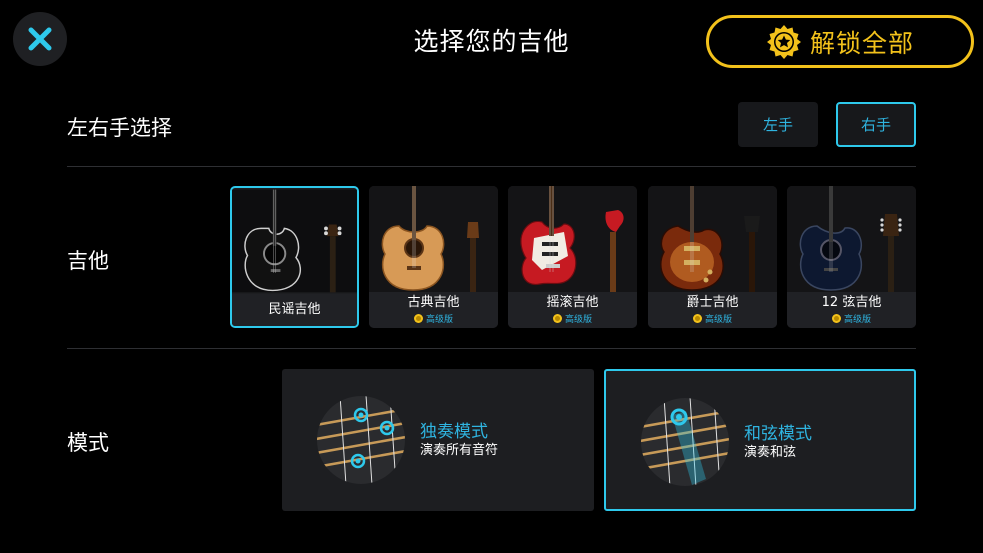  I want to click on chord-mode-card: 和弦模式 演奏和弦, so click(760, 440).